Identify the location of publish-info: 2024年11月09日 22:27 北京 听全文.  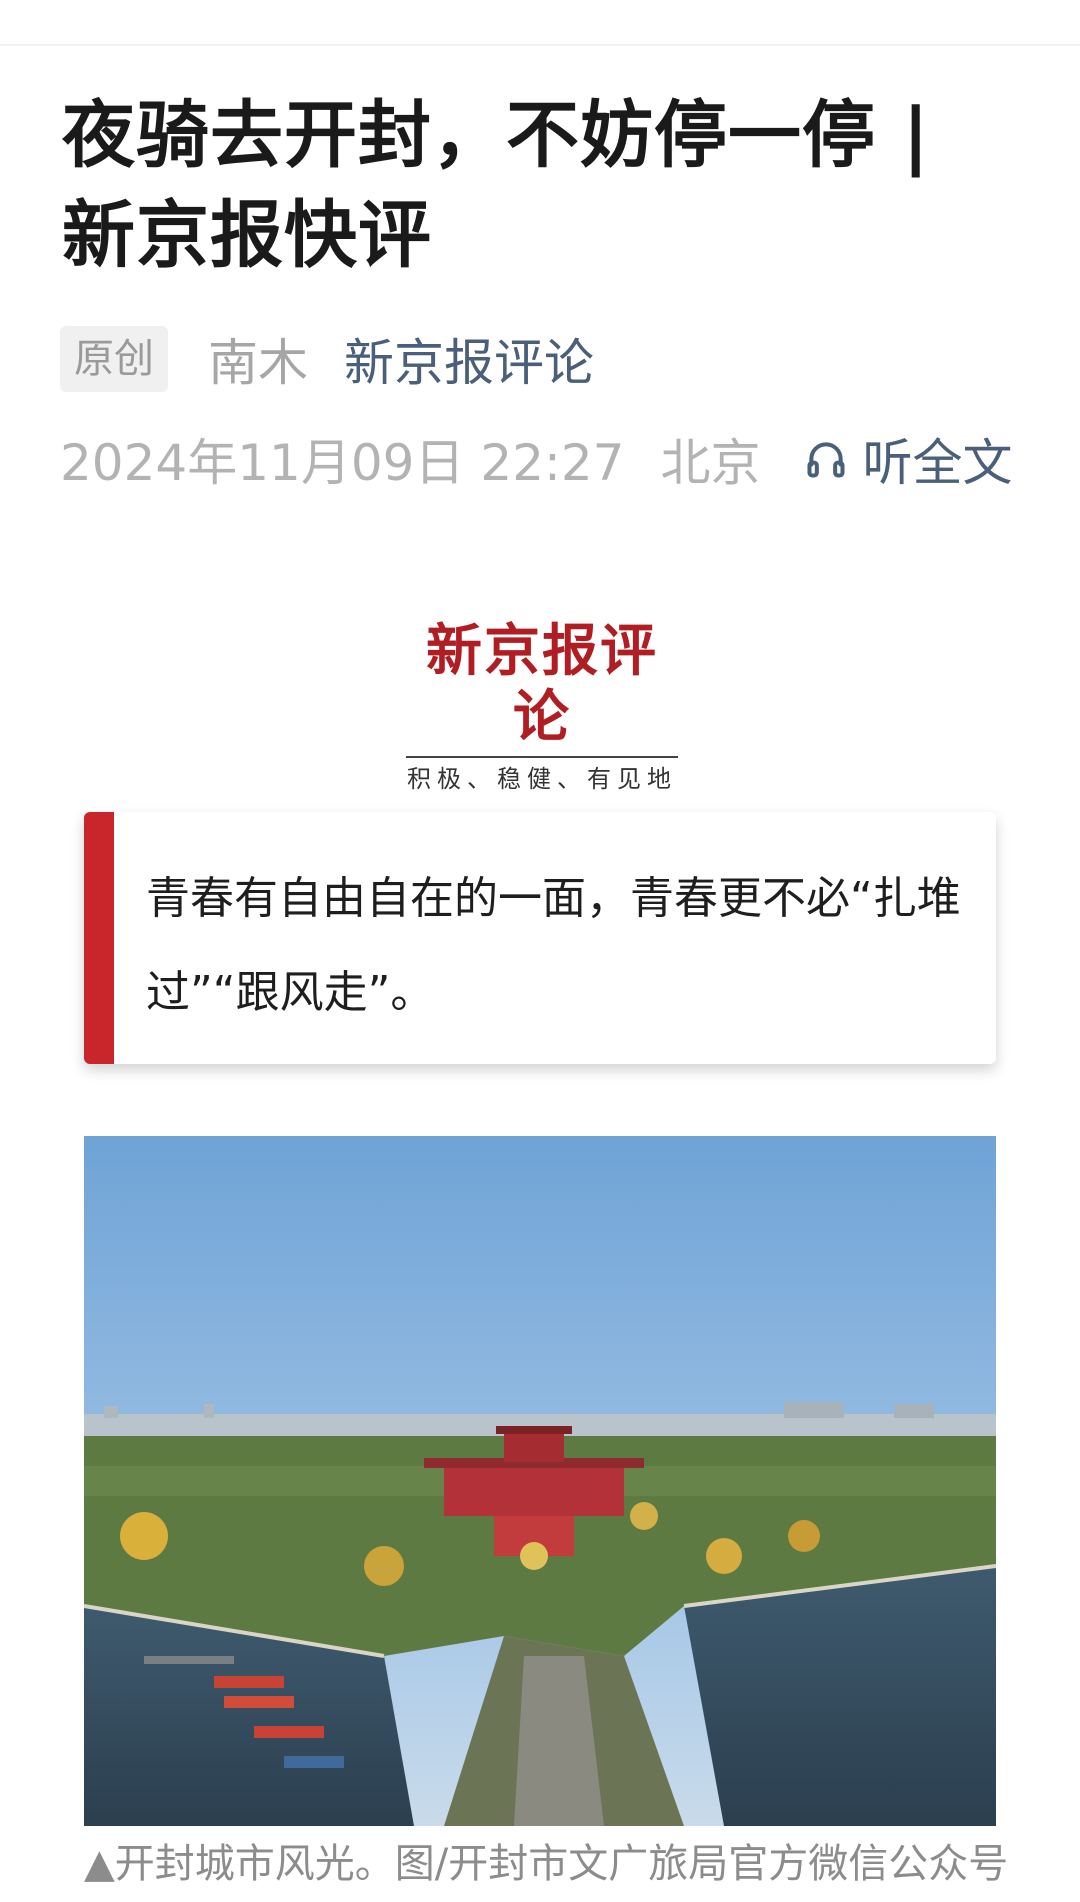
(536, 459).